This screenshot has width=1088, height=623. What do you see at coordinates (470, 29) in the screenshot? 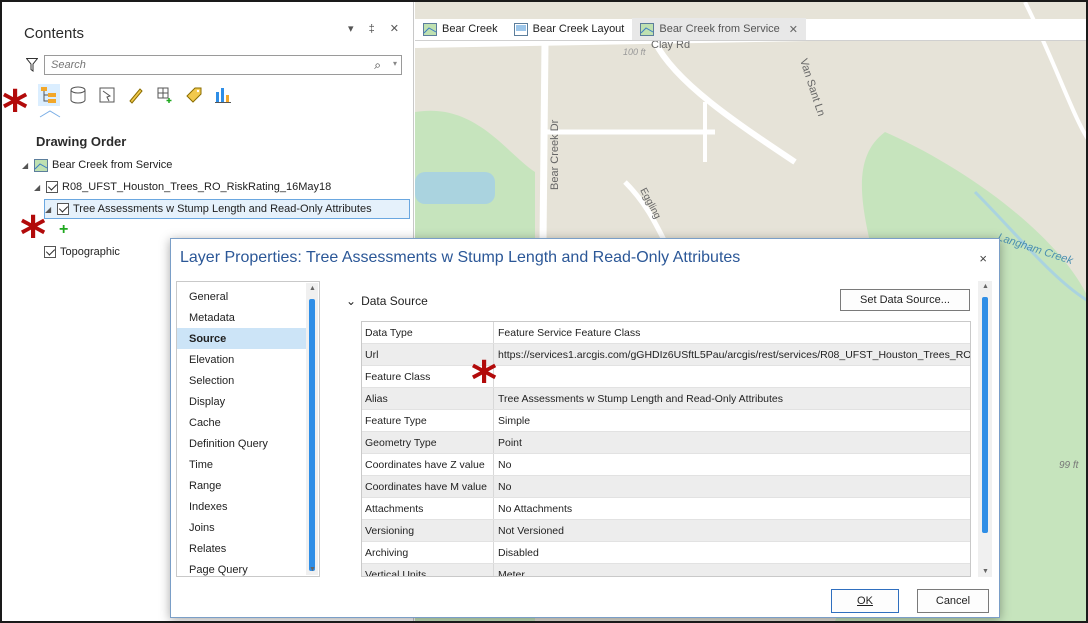
I see `tab-label: Bear Creek` at bounding box center [470, 29].